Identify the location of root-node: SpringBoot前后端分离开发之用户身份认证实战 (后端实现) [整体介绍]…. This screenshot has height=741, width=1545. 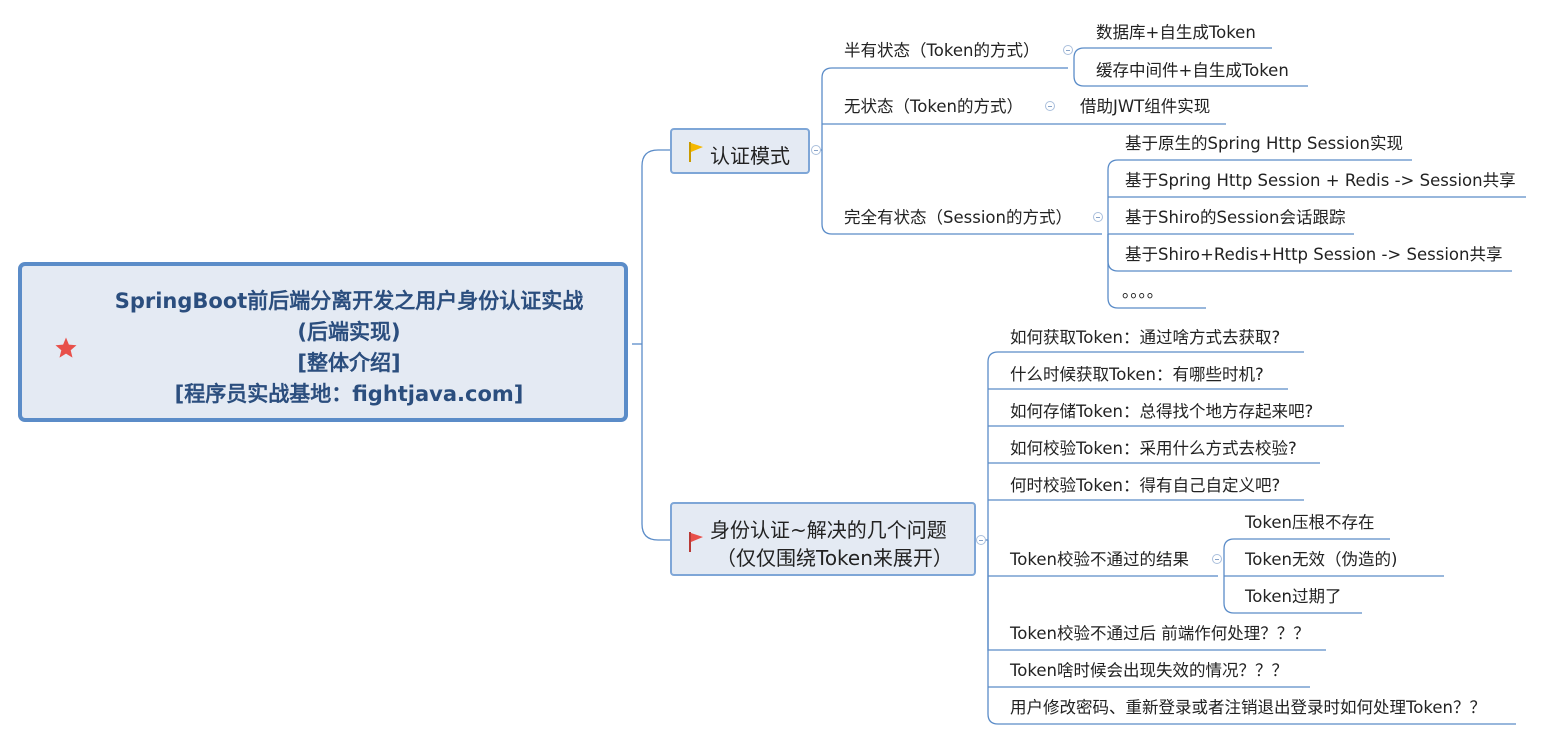
(323, 342).